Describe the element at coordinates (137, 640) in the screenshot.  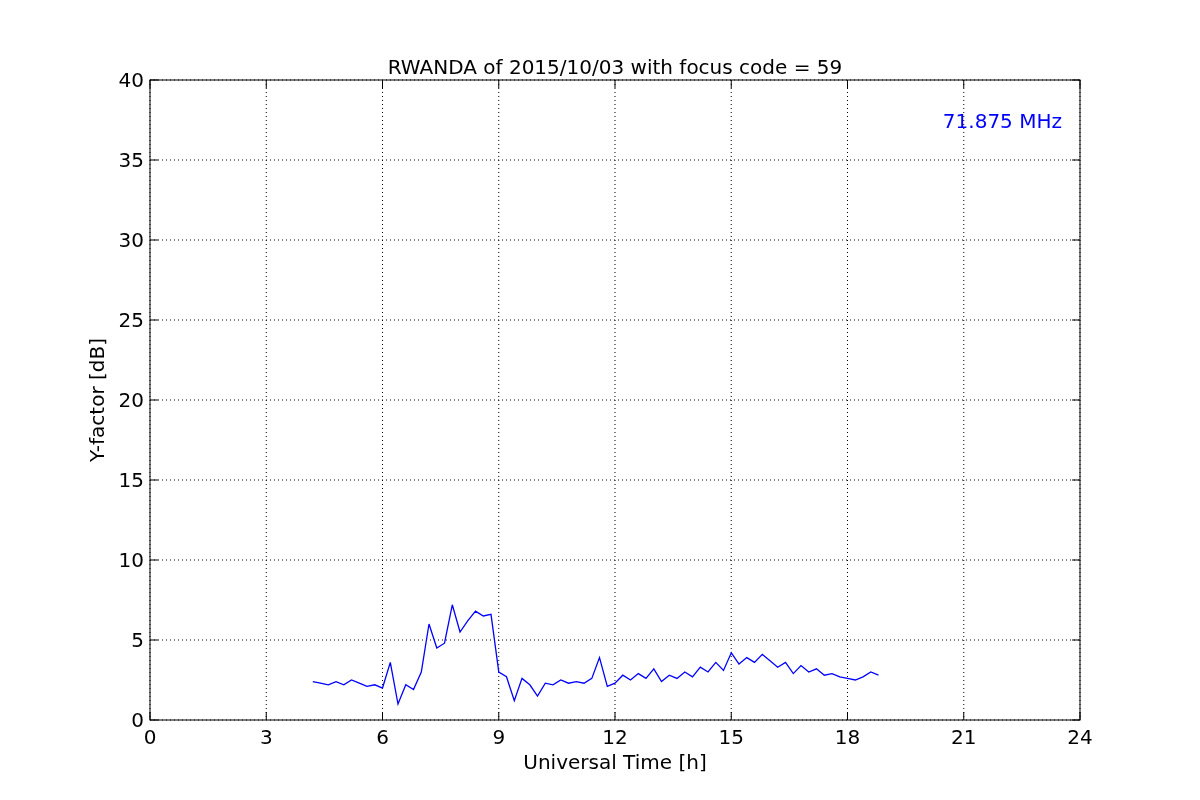
I see `tick-label: 5` at that location.